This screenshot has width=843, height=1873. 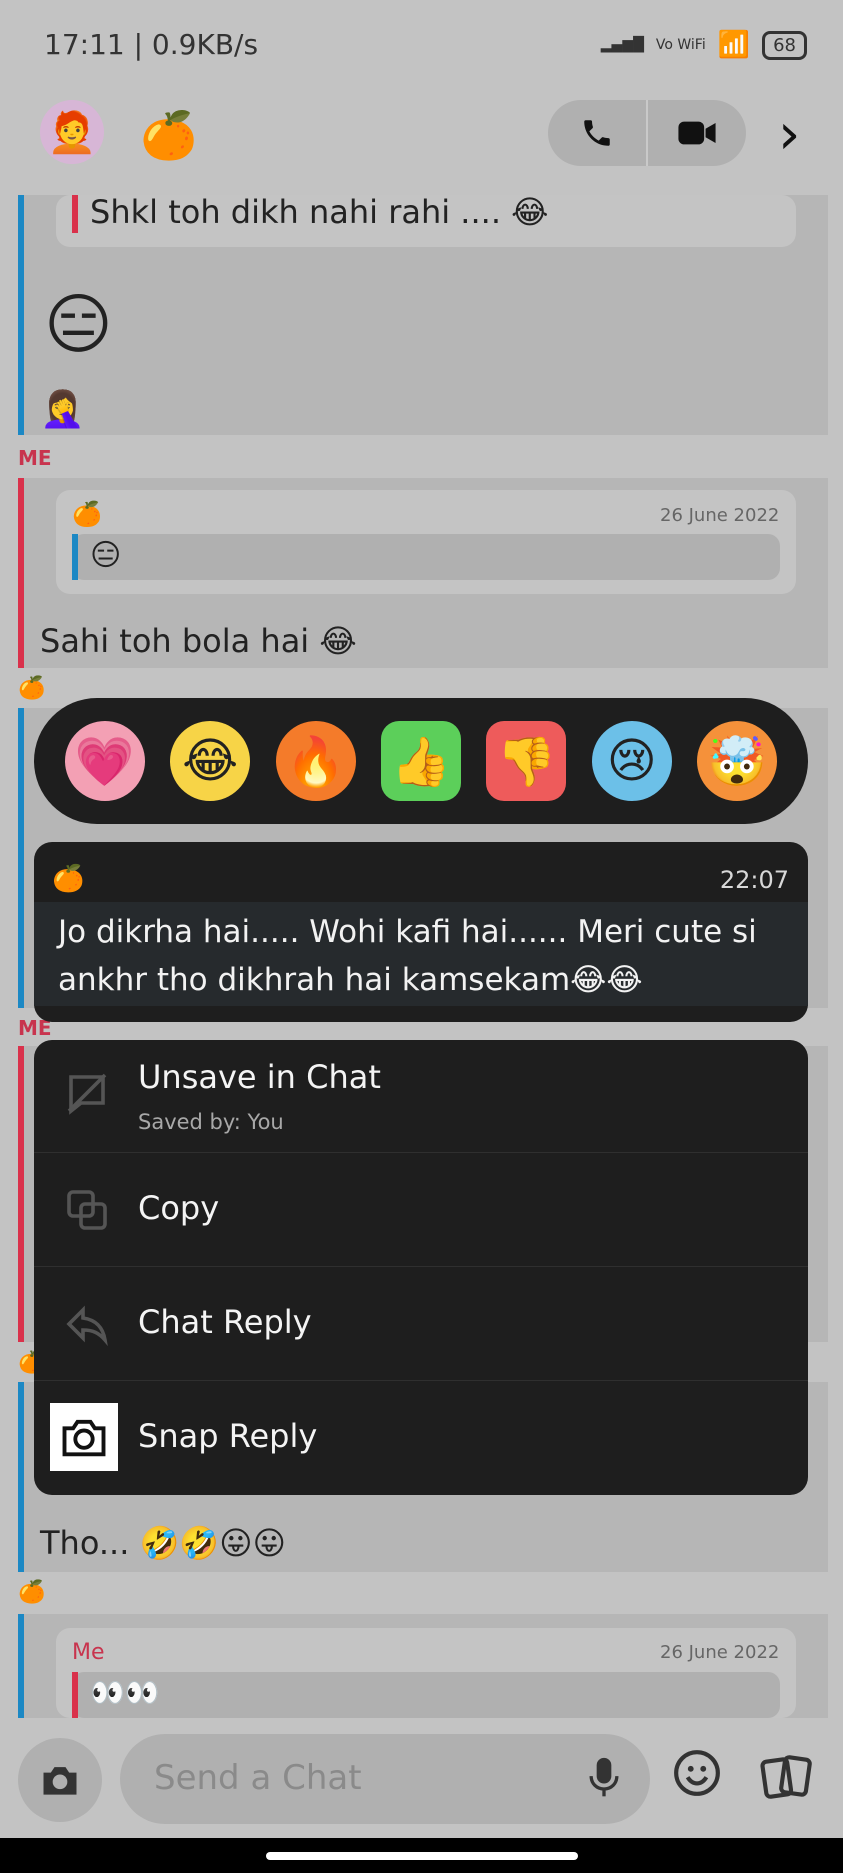 What do you see at coordinates (259, 1077) in the screenshot?
I see `menu-label: Unsave in Chat` at bounding box center [259, 1077].